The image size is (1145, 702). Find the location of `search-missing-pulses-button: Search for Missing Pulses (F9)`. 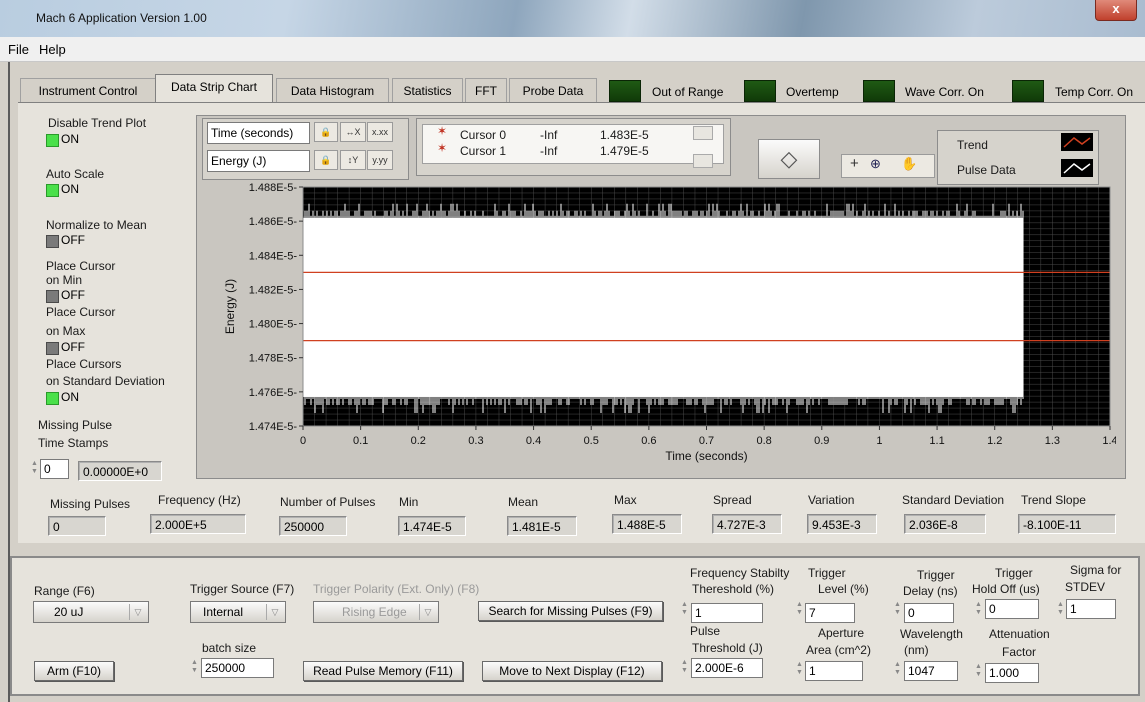

search-missing-pulses-button: Search for Missing Pulses (F9) is located at coordinates (570, 611).